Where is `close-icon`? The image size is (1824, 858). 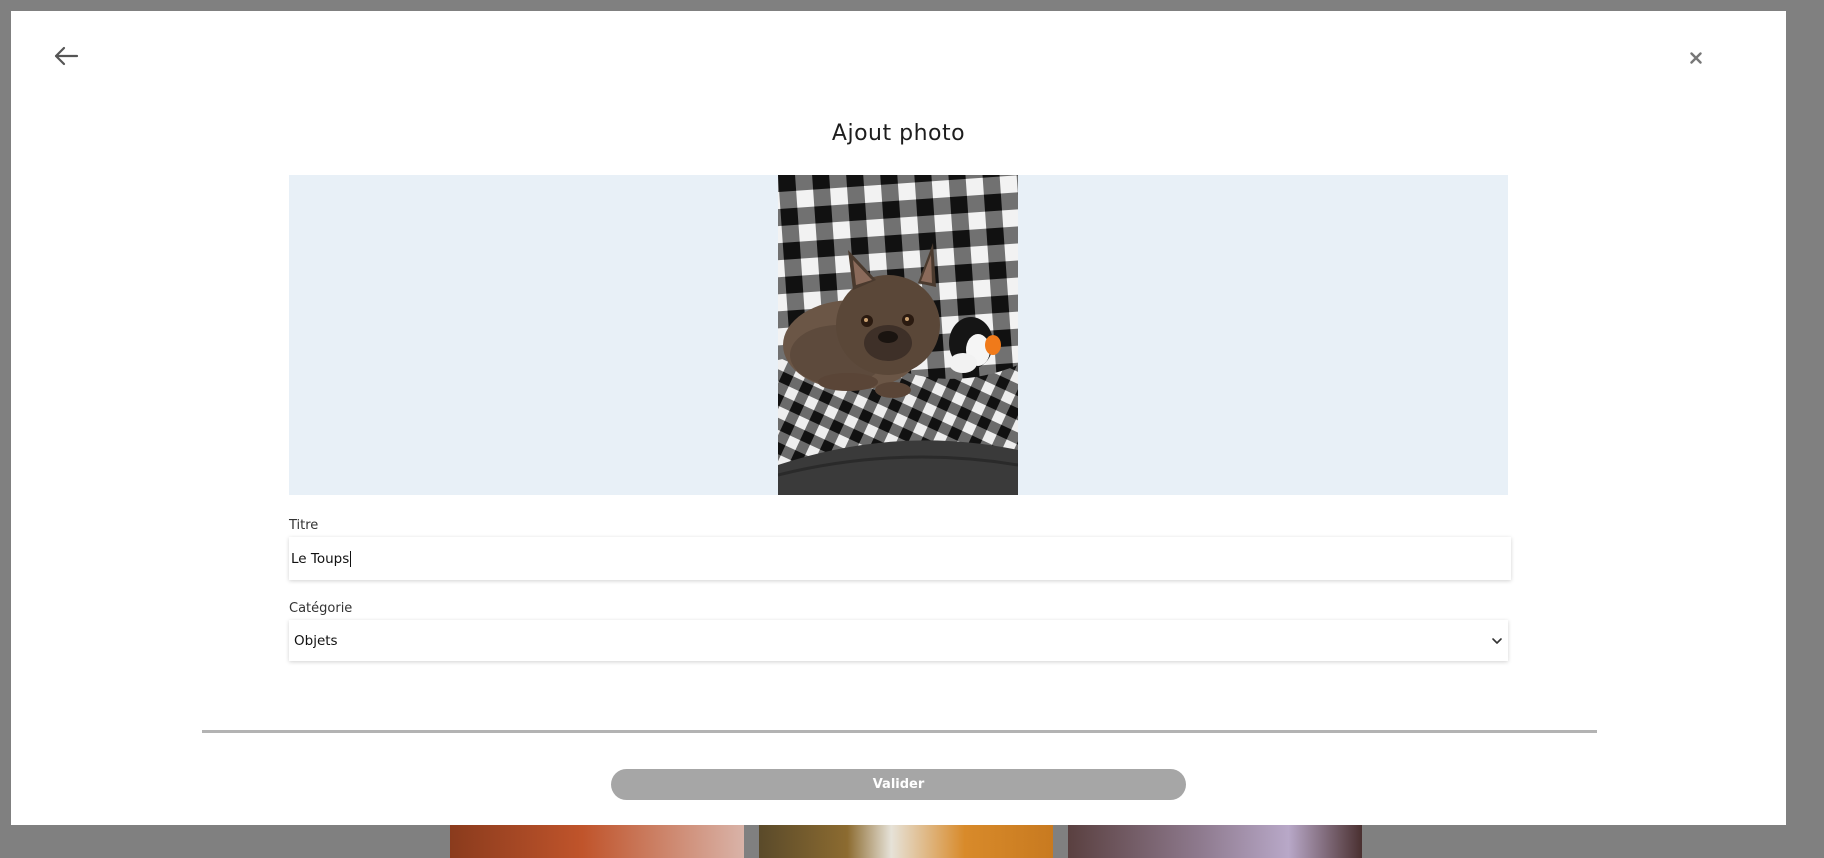
close-icon is located at coordinates (1696, 58).